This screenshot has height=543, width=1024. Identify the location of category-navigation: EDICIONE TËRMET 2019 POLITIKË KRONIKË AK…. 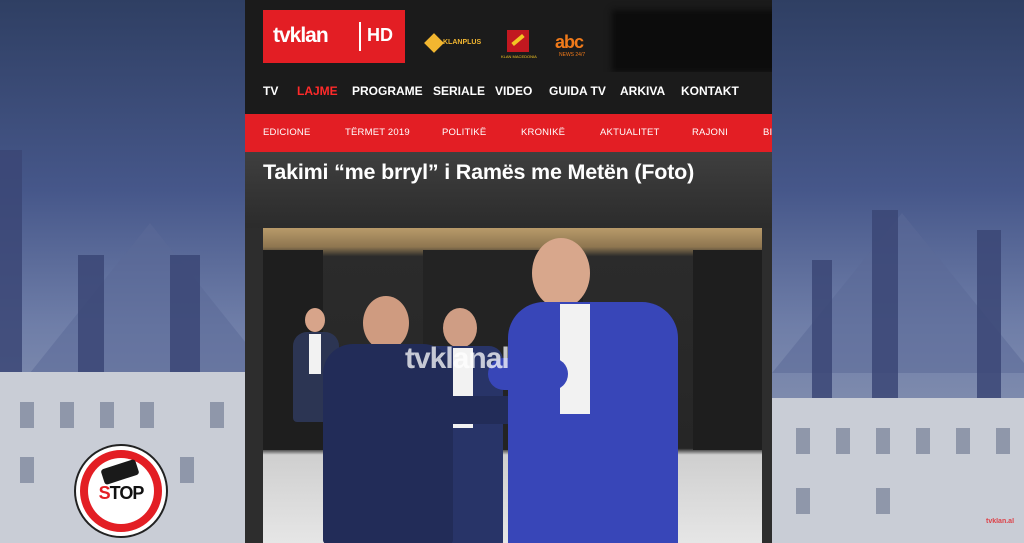
(508, 133).